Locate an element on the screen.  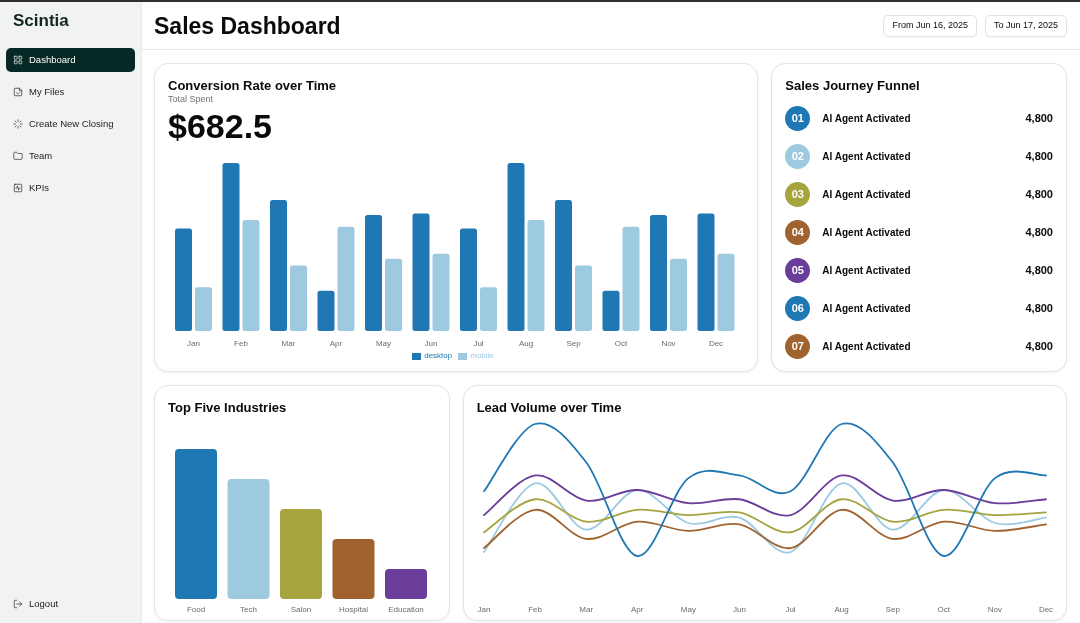
axis-label: Salon is located at coordinates (301, 609).